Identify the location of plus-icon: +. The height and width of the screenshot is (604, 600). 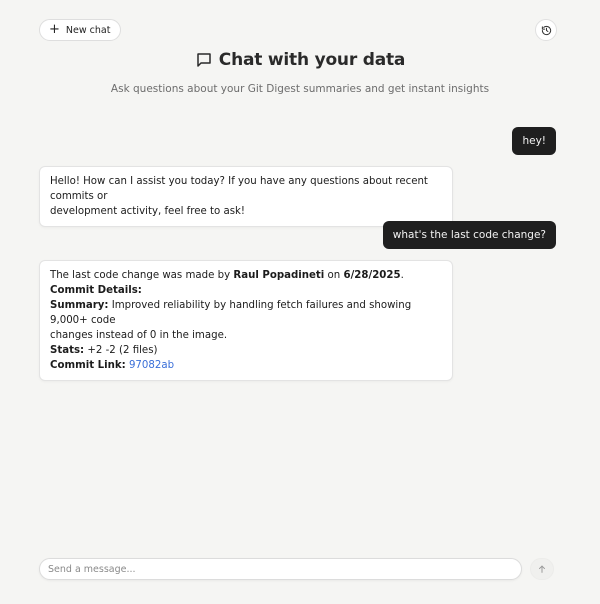
(54, 29).